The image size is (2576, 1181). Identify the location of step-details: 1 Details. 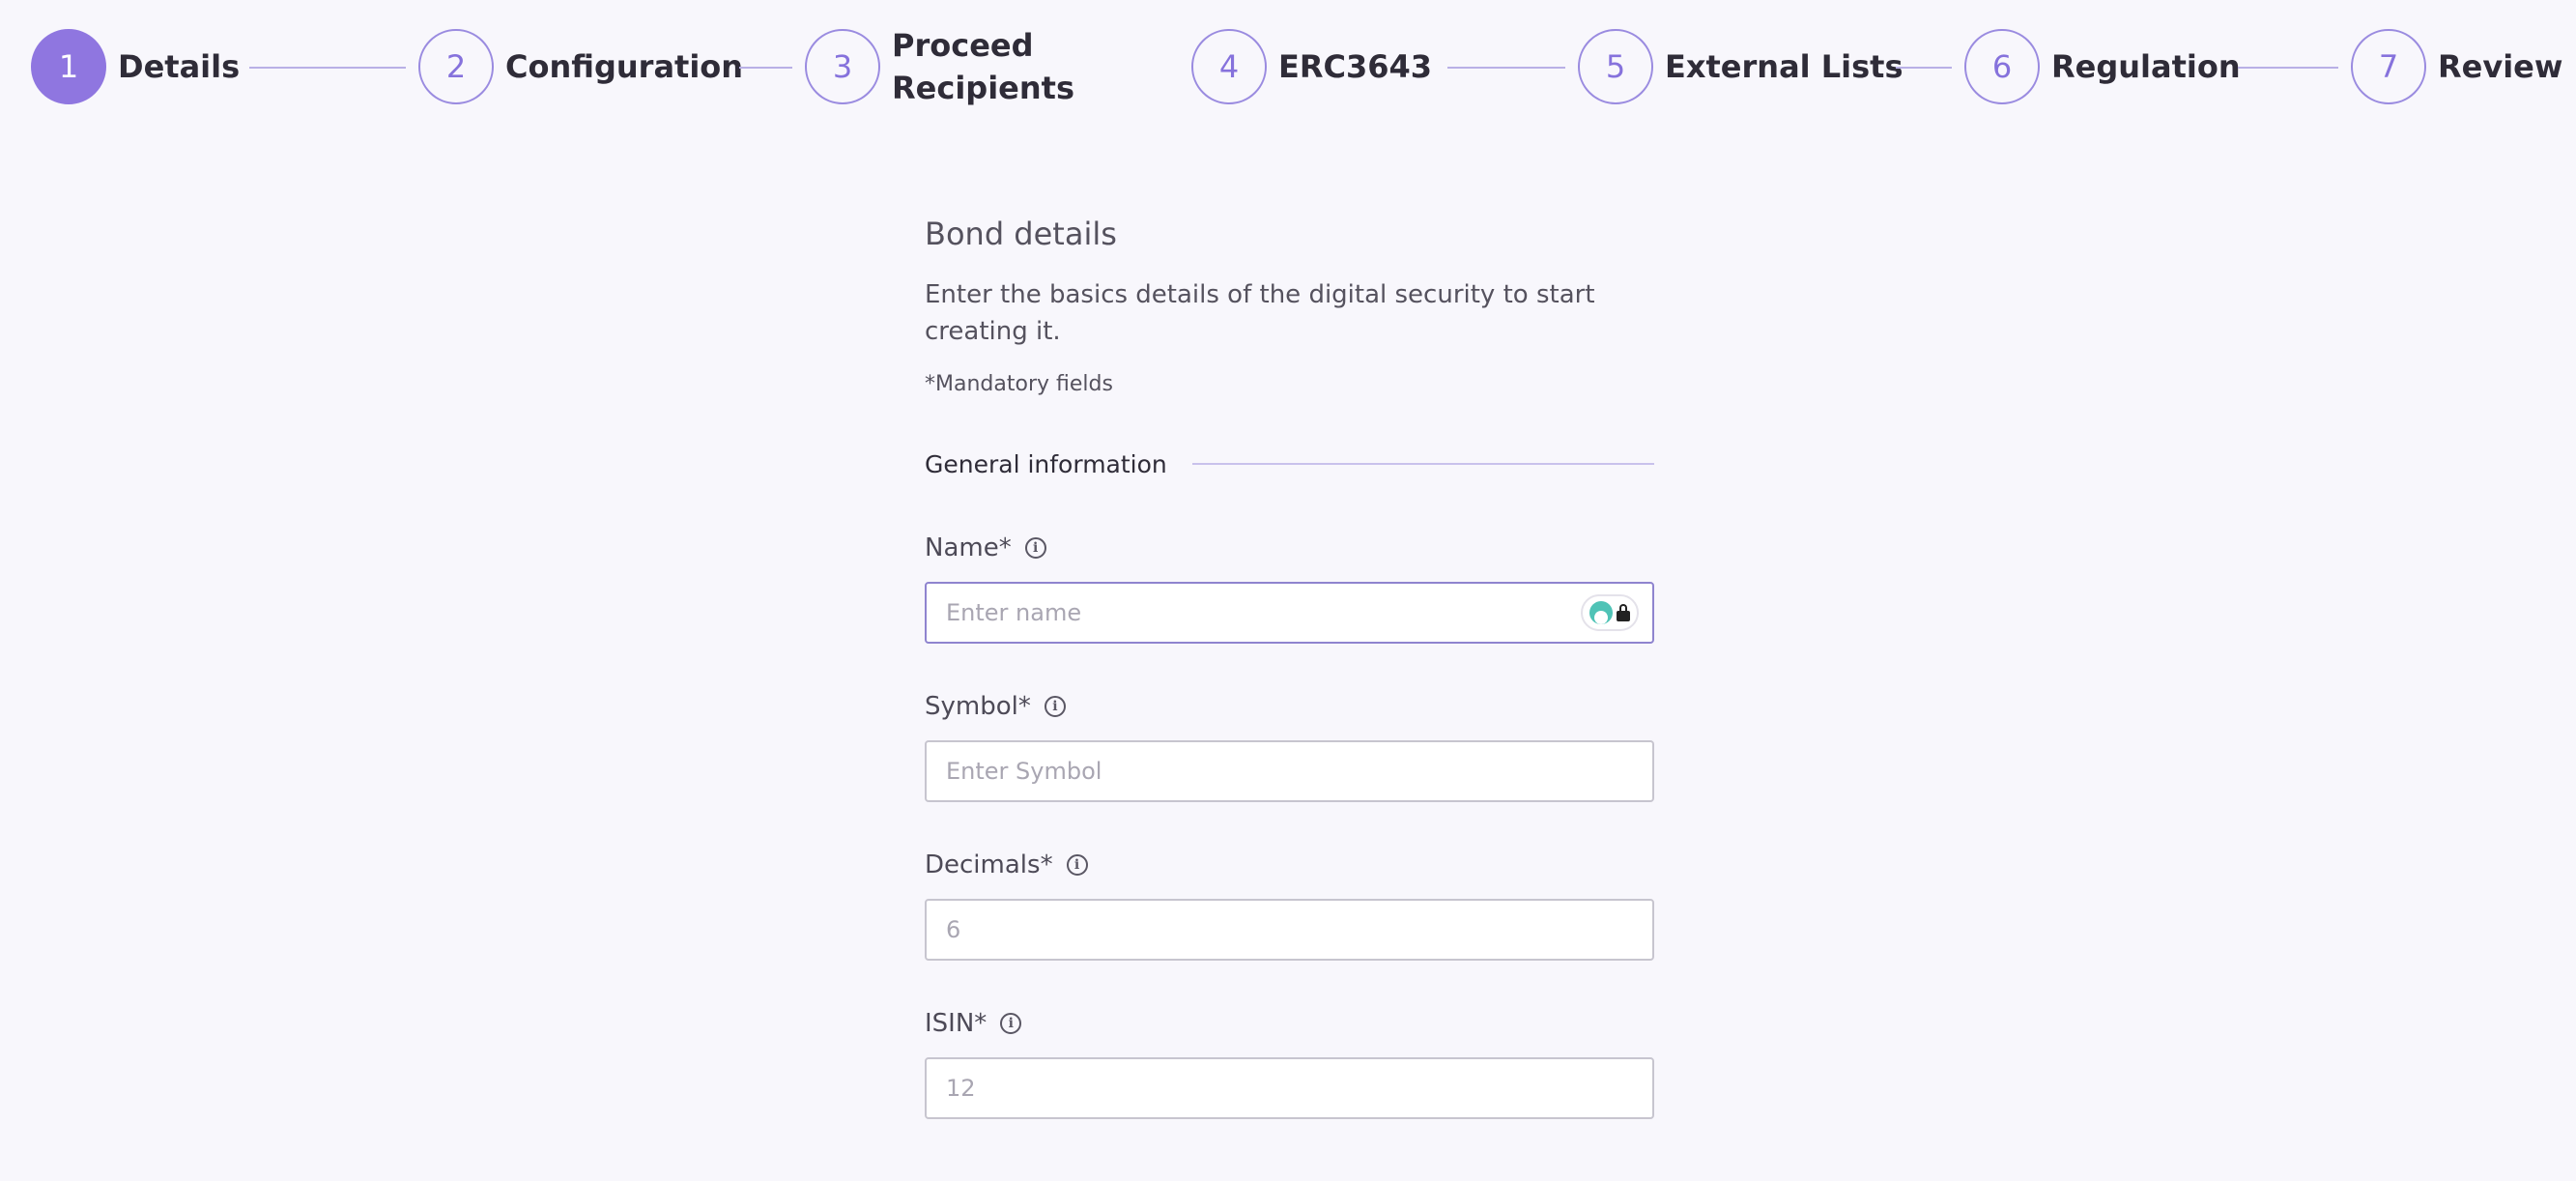
(135, 67).